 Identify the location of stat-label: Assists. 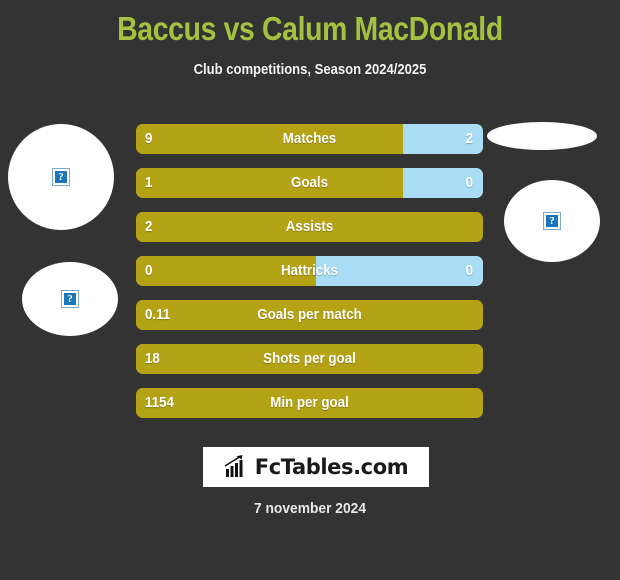
(309, 227).